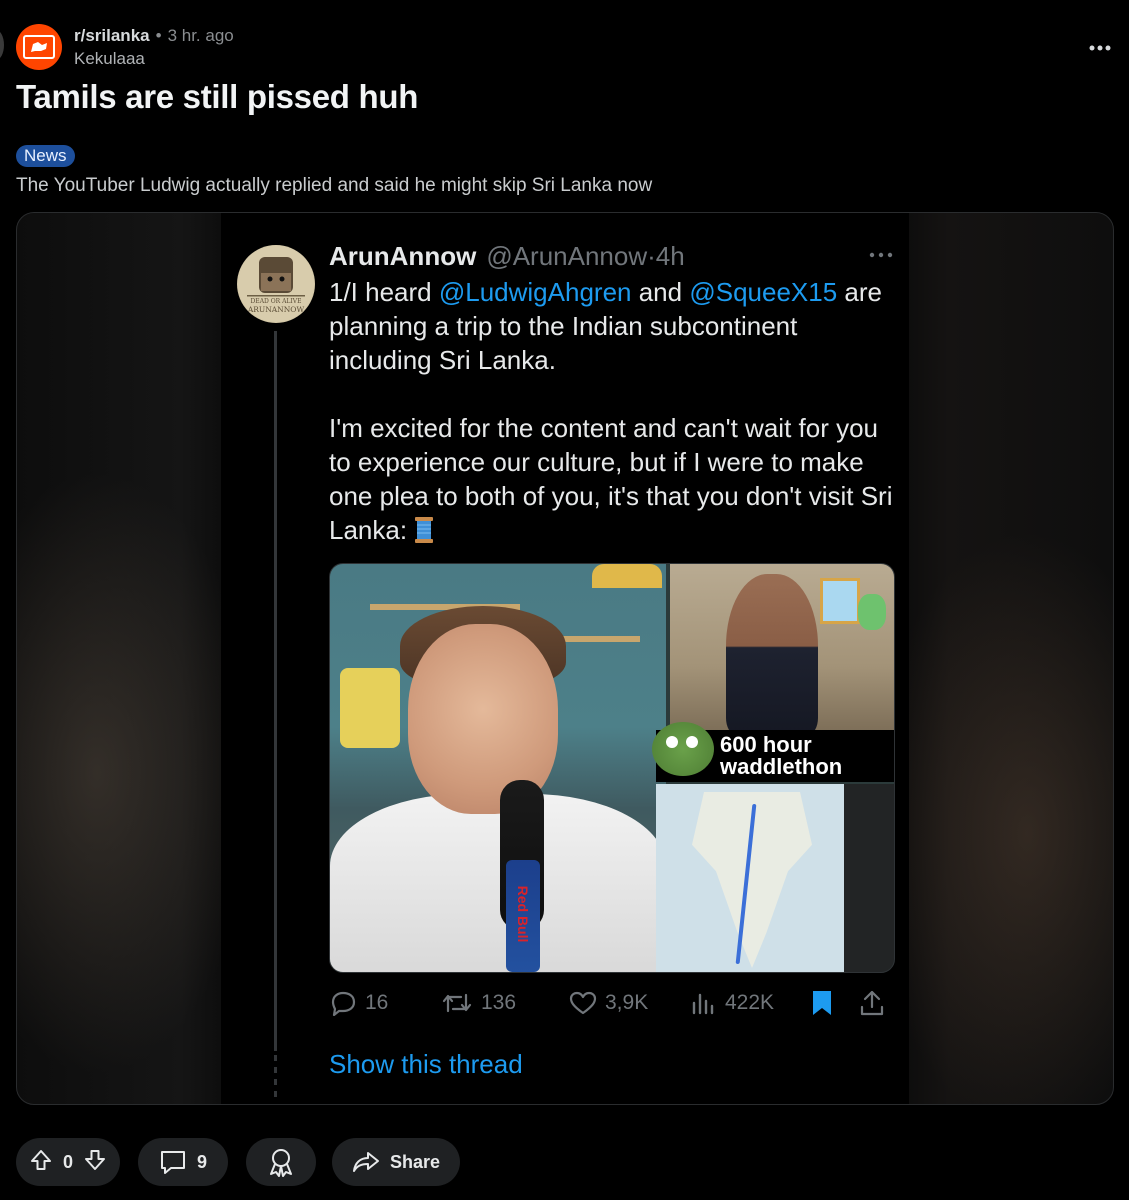 The height and width of the screenshot is (1200, 1129). I want to click on streamer-shirt, so click(498, 883).